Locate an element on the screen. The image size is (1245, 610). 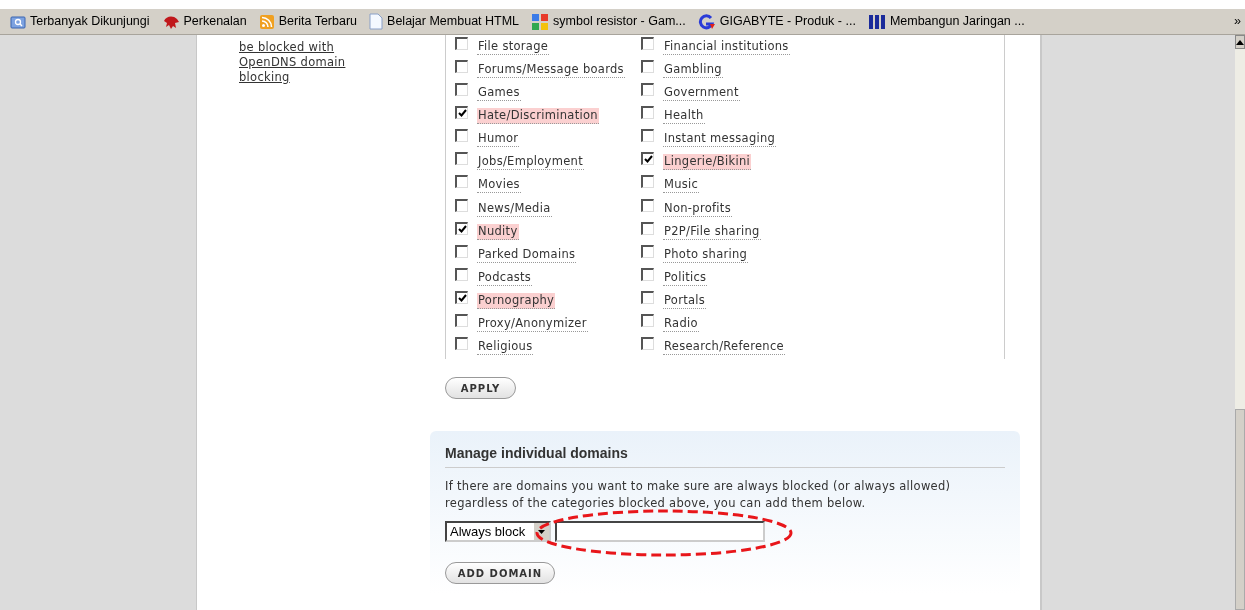
category-label: Jobs/Employment is located at coordinates (530, 162).